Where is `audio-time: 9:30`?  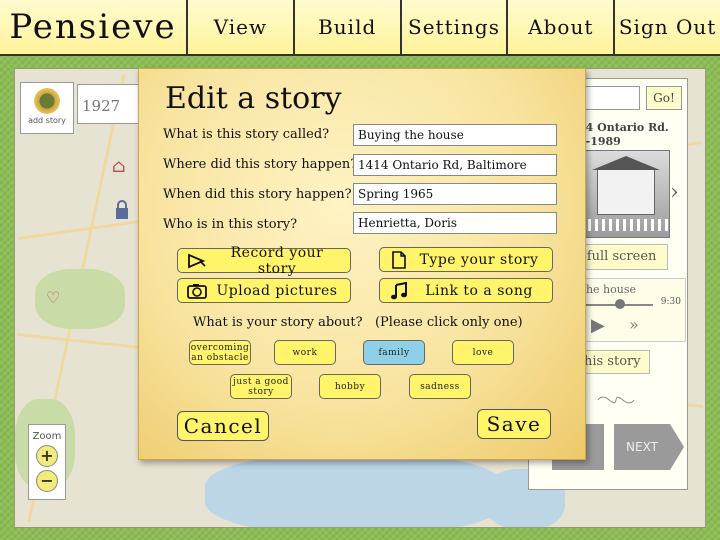
audio-time: 9:30 is located at coordinates (670, 302).